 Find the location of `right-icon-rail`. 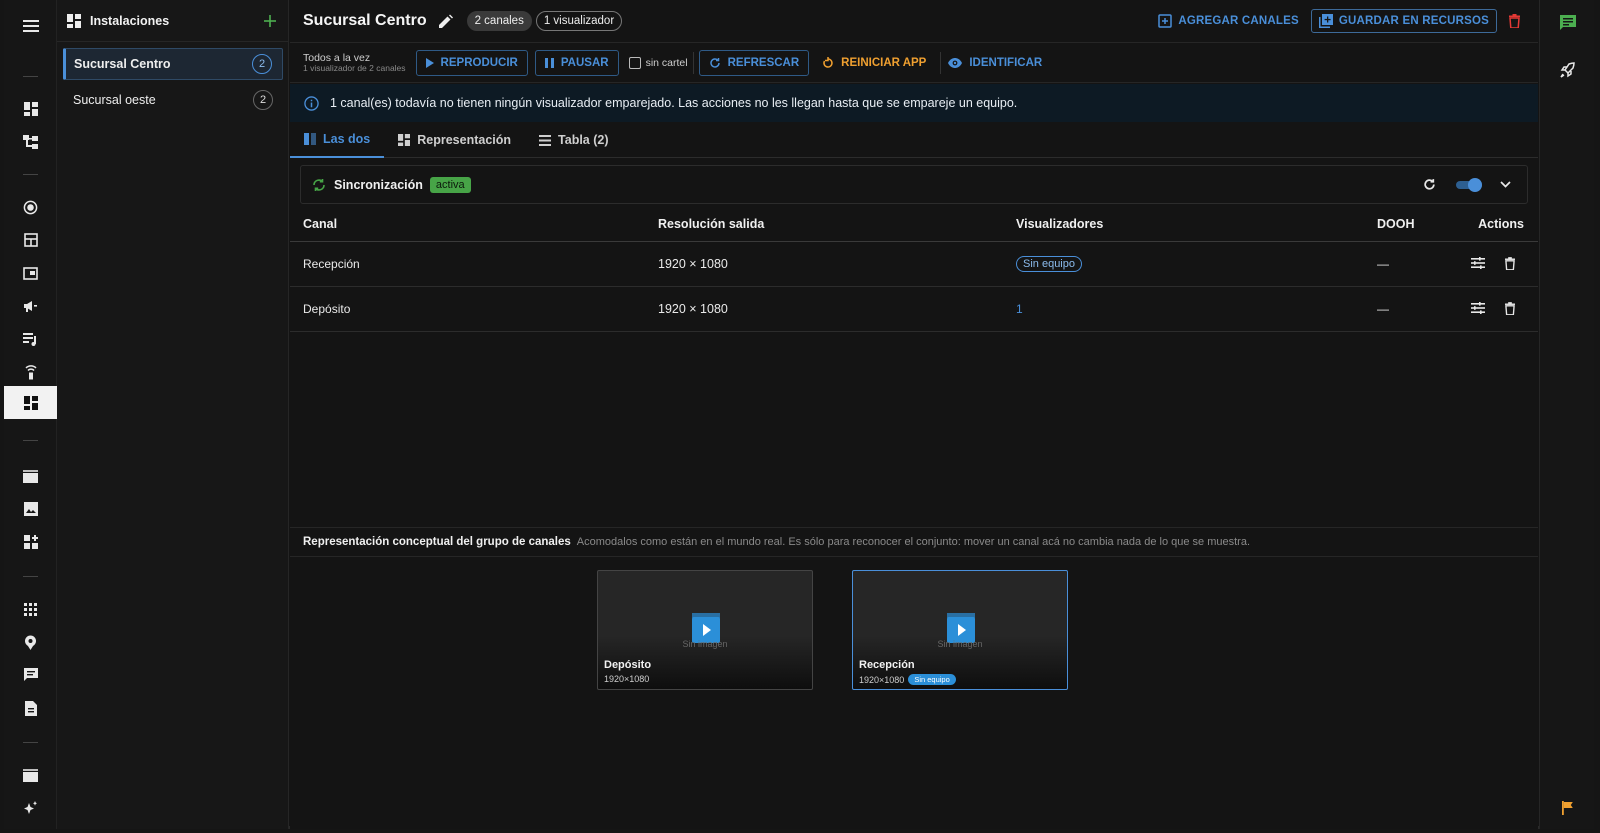

right-icon-rail is located at coordinates (1566, 414).